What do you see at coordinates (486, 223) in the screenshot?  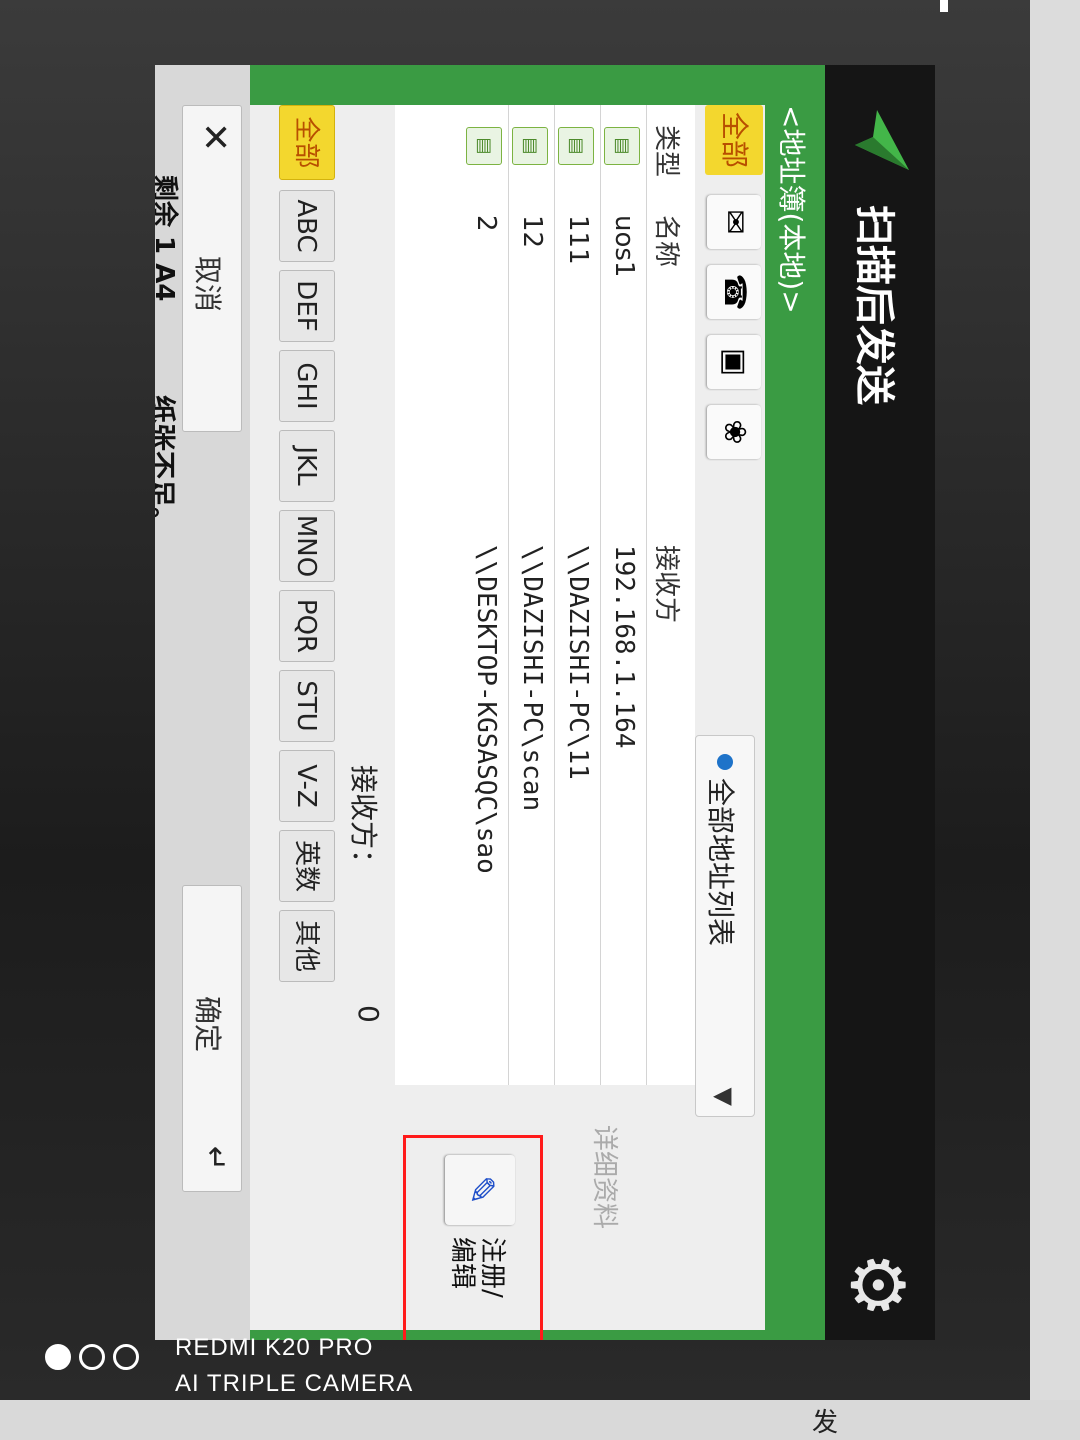 I see `row-name: 2` at bounding box center [486, 223].